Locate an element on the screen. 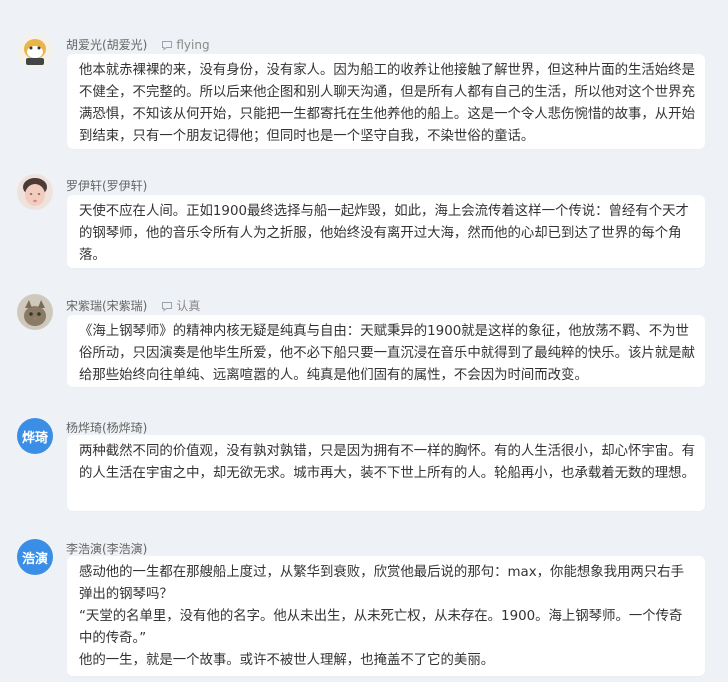 The image size is (728, 682). author-name: 李浩演(李浩演) is located at coordinates (106, 548).